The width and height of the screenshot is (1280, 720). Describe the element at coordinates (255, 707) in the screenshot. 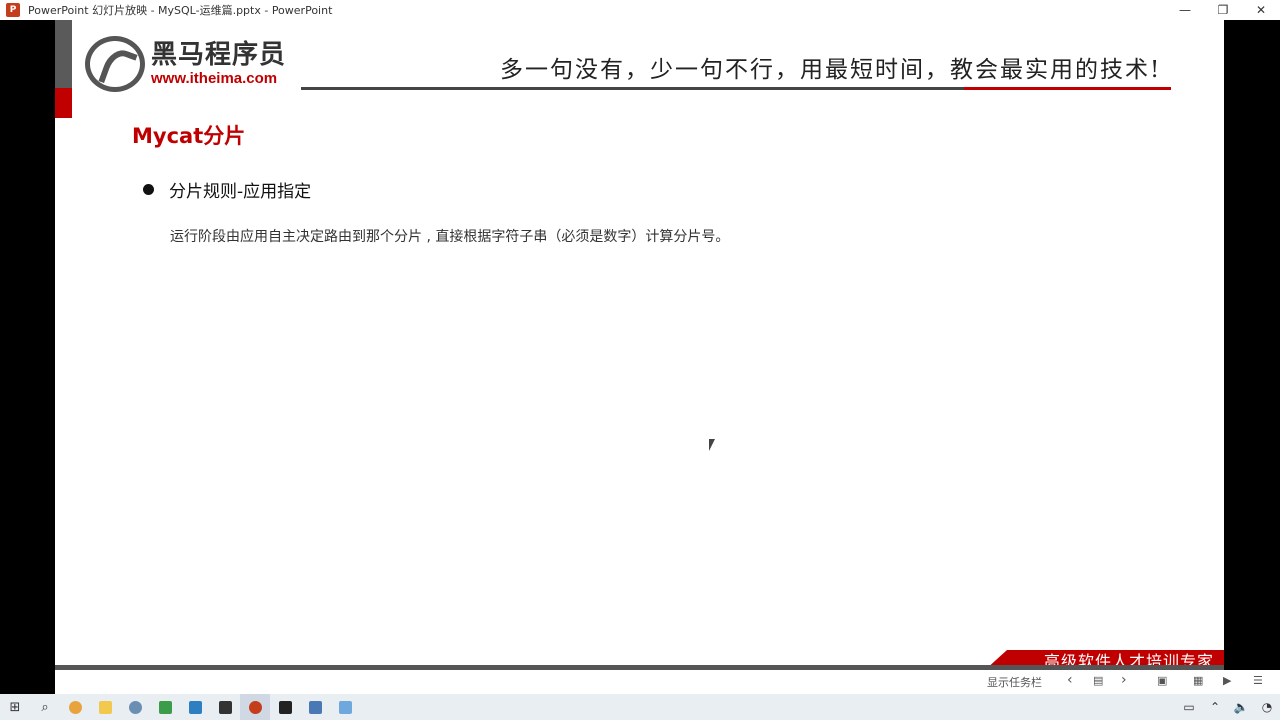

I see `powerpoint-taskbar-icon` at that location.